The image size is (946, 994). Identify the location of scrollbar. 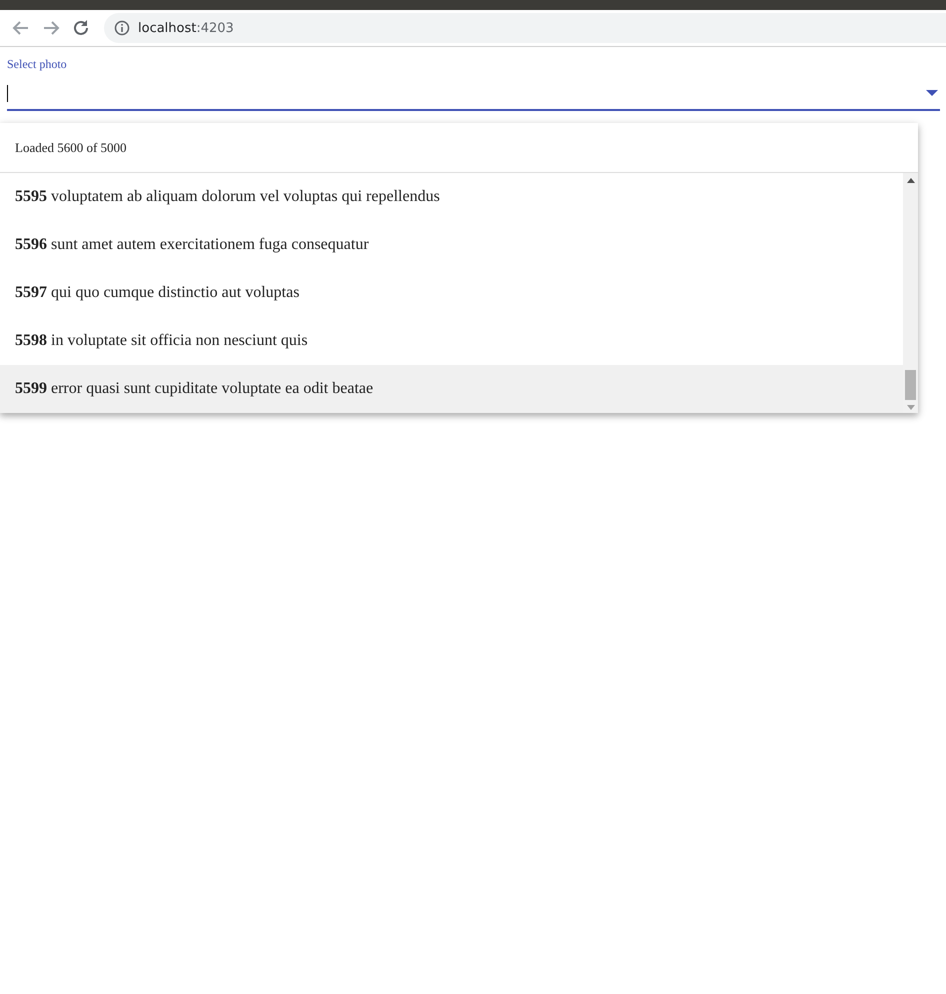
(910, 293).